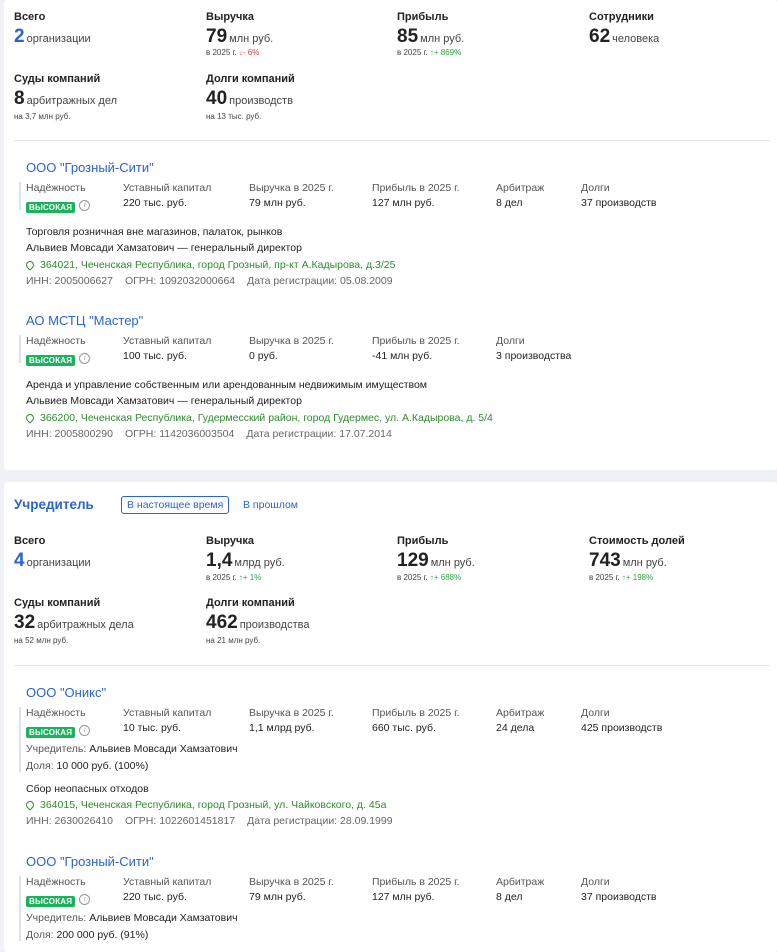 The height and width of the screenshot is (952, 777). What do you see at coordinates (66, 692) in the screenshot?
I see `company-title-link: ООО "Оникс"` at bounding box center [66, 692].